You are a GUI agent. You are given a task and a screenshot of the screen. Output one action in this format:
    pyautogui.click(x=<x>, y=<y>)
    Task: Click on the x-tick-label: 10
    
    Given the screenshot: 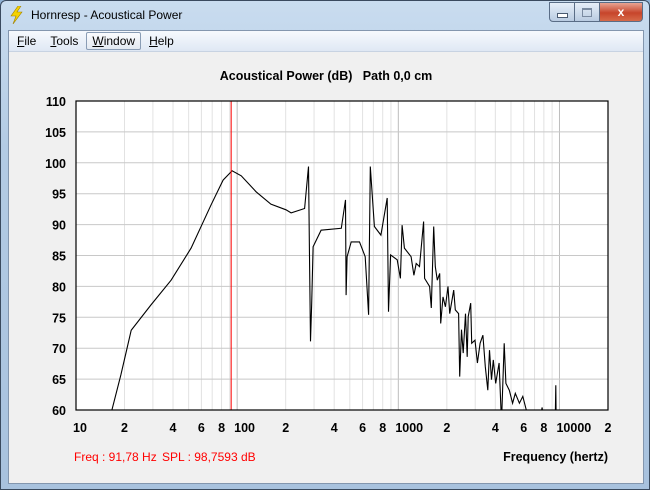 What is the action you would take?
    pyautogui.click(x=80, y=428)
    